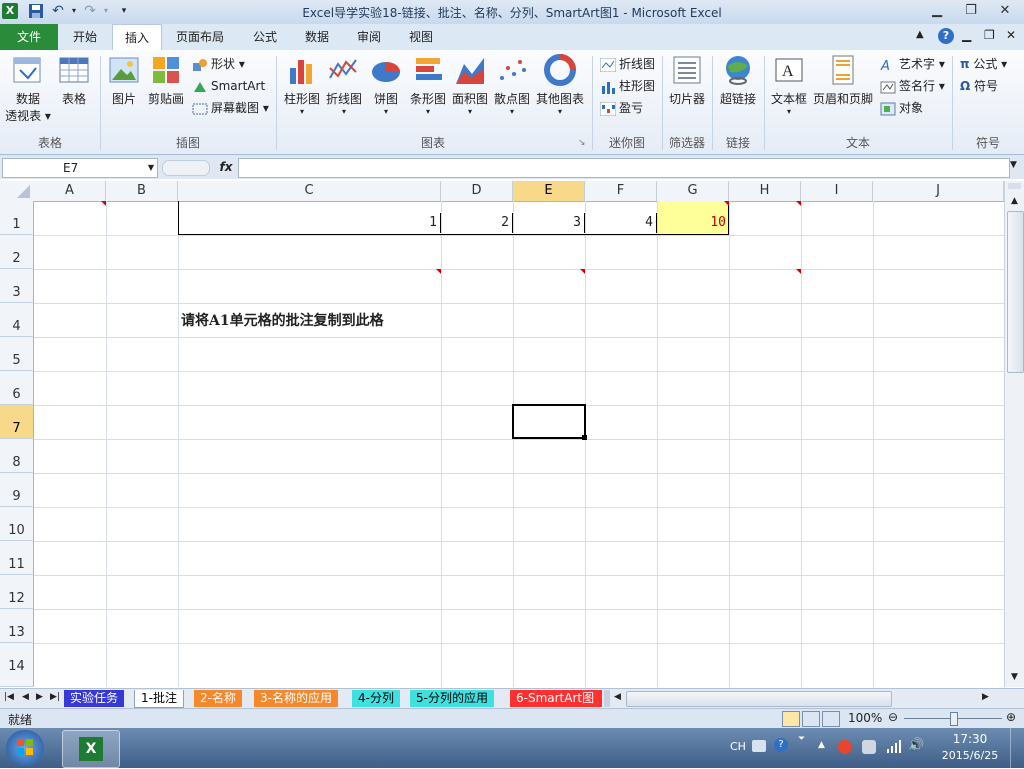 The width and height of the screenshot is (1024, 769). What do you see at coordinates (70, 191) in the screenshot?
I see `column-header-a: A` at bounding box center [70, 191].